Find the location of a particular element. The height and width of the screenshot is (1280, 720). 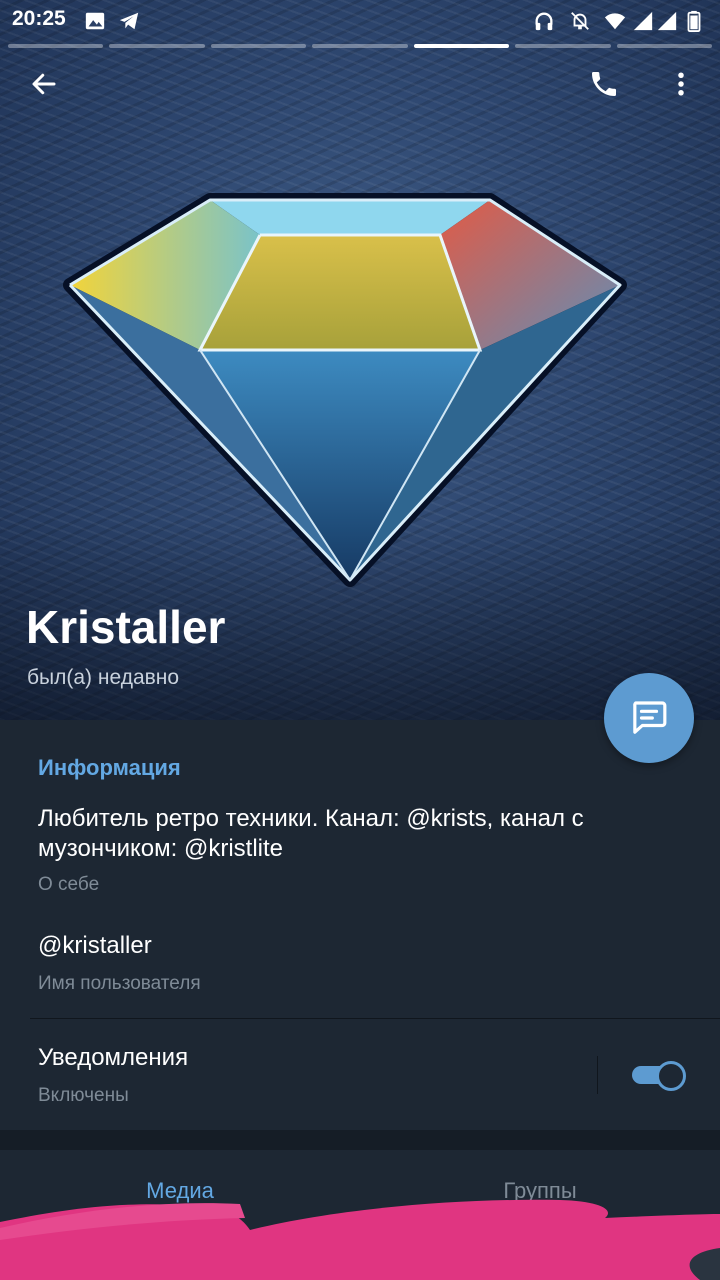

call-button is located at coordinates (604, 84).